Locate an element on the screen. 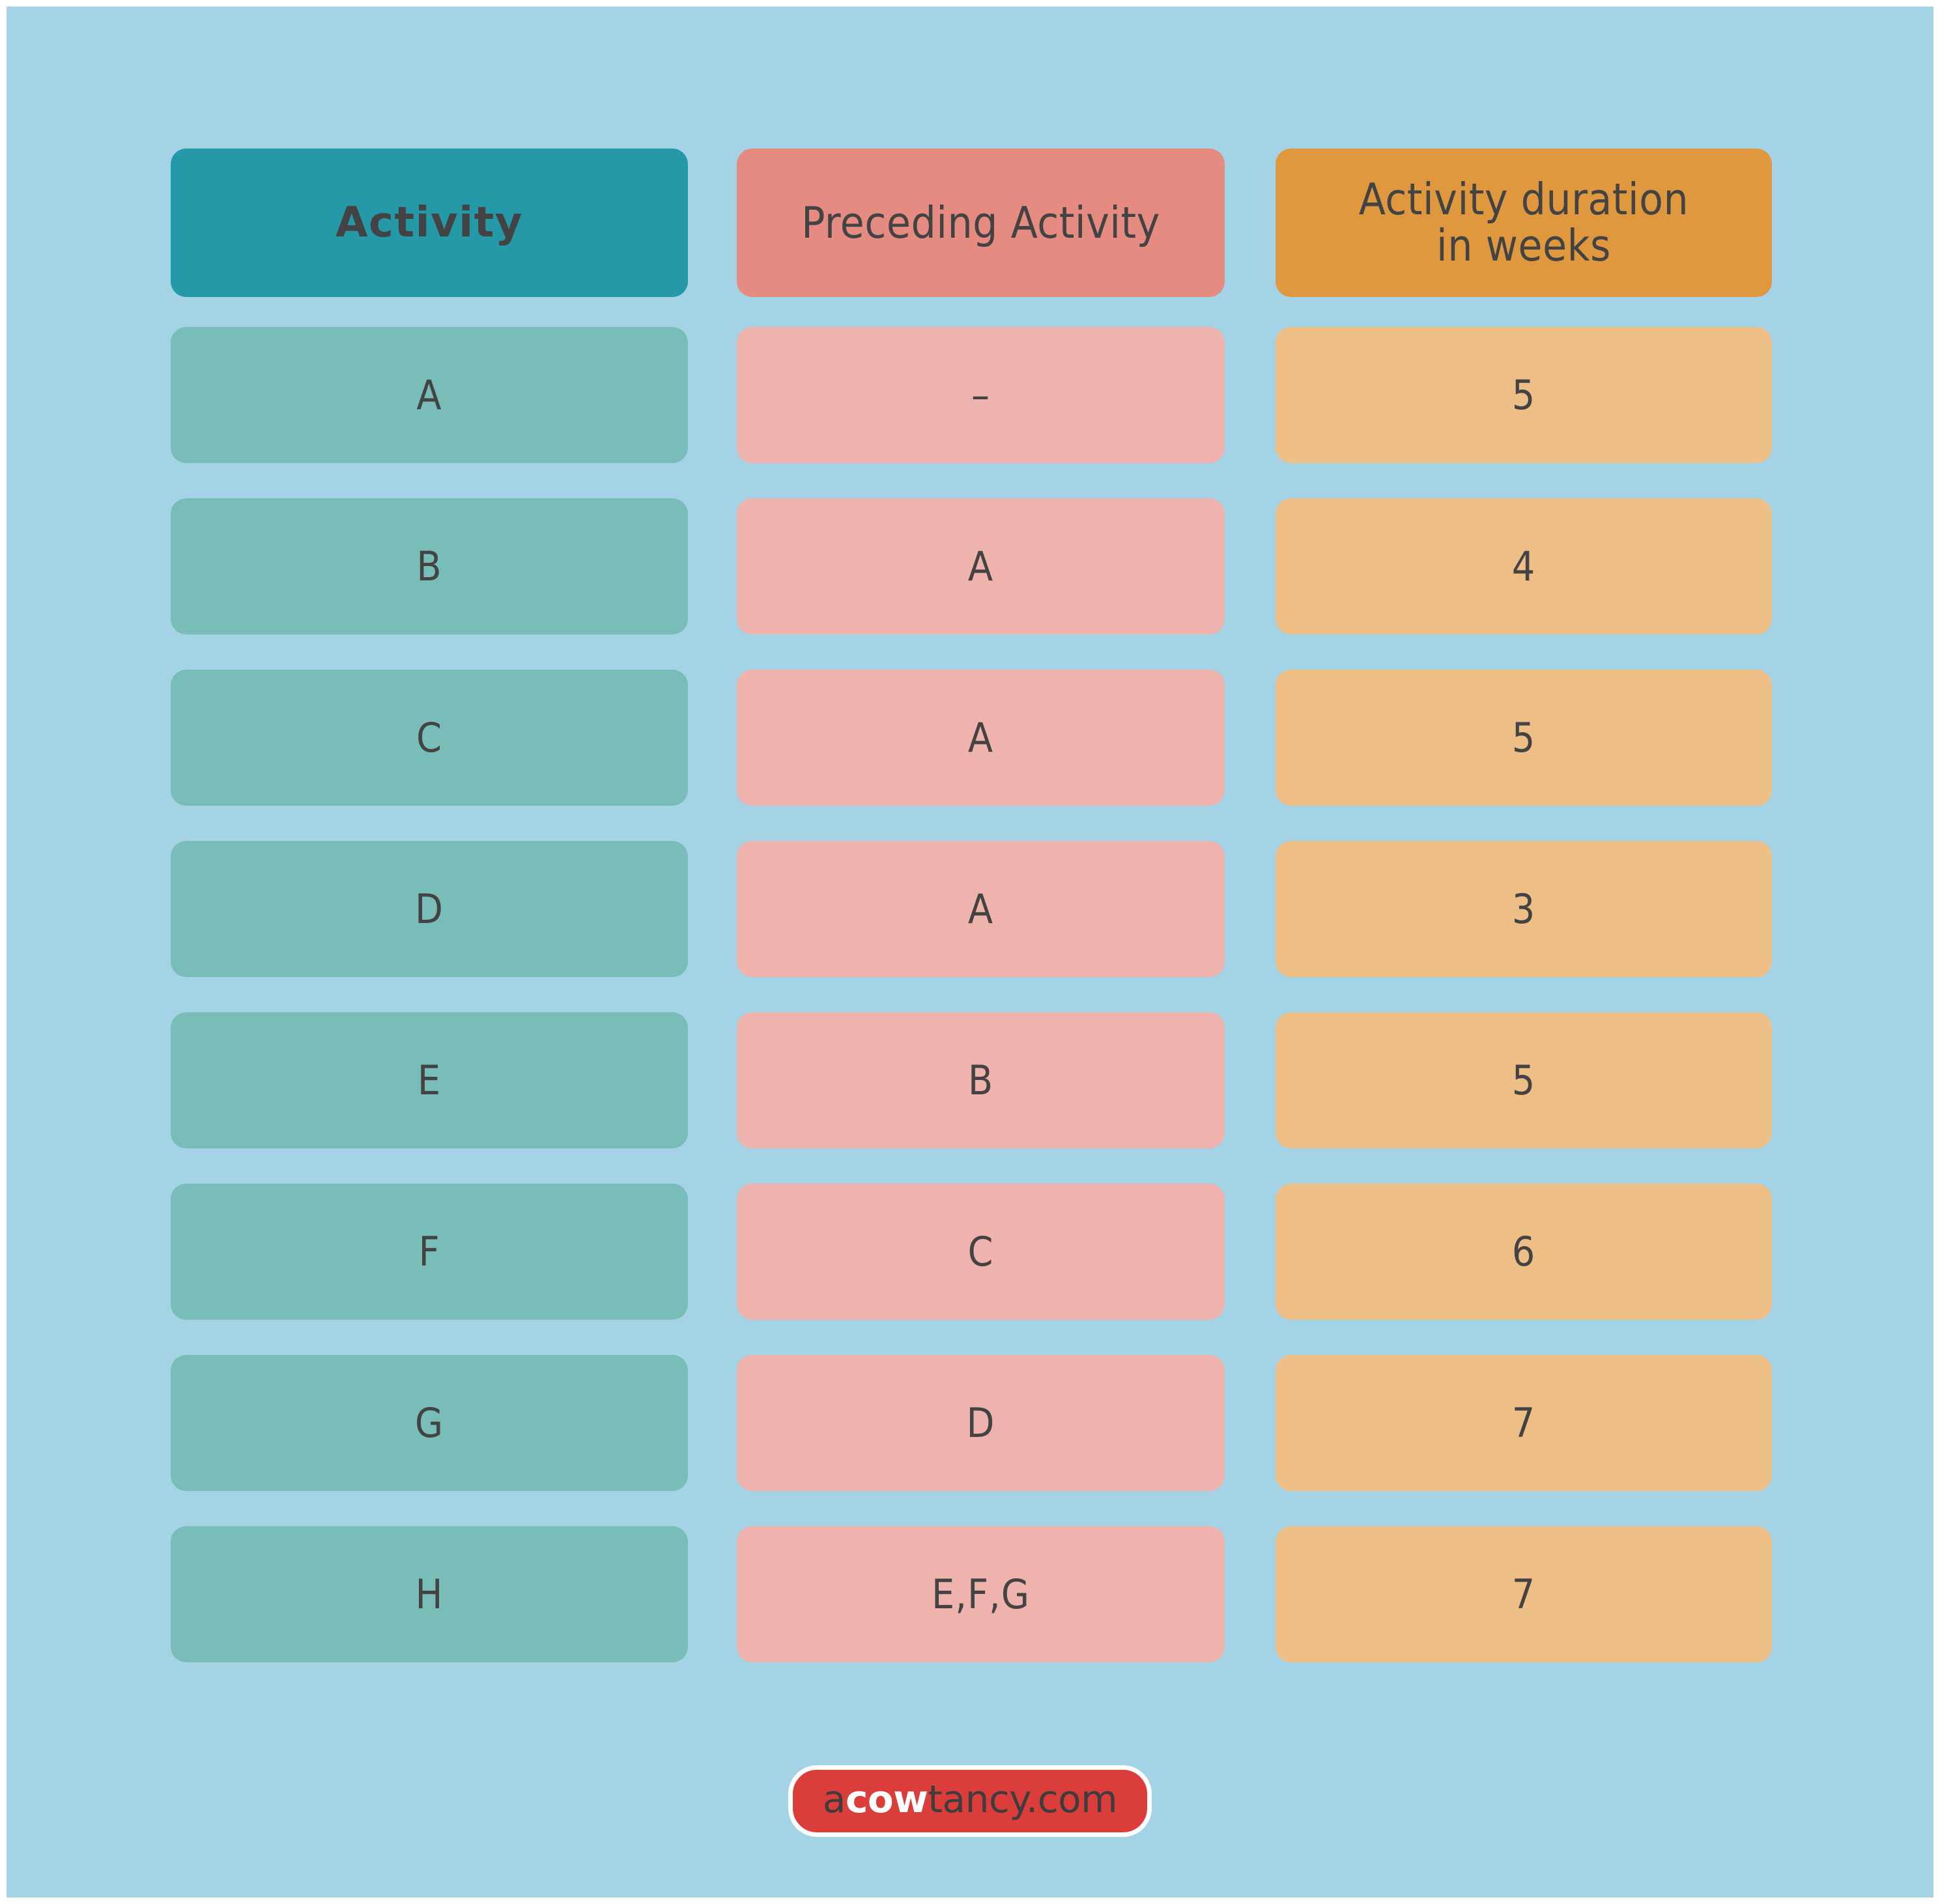 This screenshot has height=1904, width=1940. logo-prefix: a is located at coordinates (834, 1799).